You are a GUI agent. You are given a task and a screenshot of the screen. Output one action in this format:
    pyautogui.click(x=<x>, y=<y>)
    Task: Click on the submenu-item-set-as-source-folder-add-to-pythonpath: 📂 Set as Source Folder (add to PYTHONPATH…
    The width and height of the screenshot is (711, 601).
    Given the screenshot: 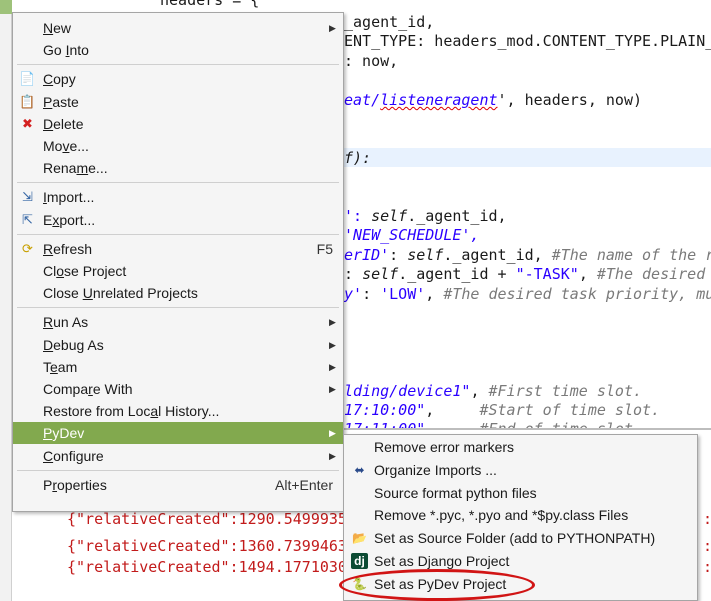 What is the action you would take?
    pyautogui.click(x=520, y=538)
    